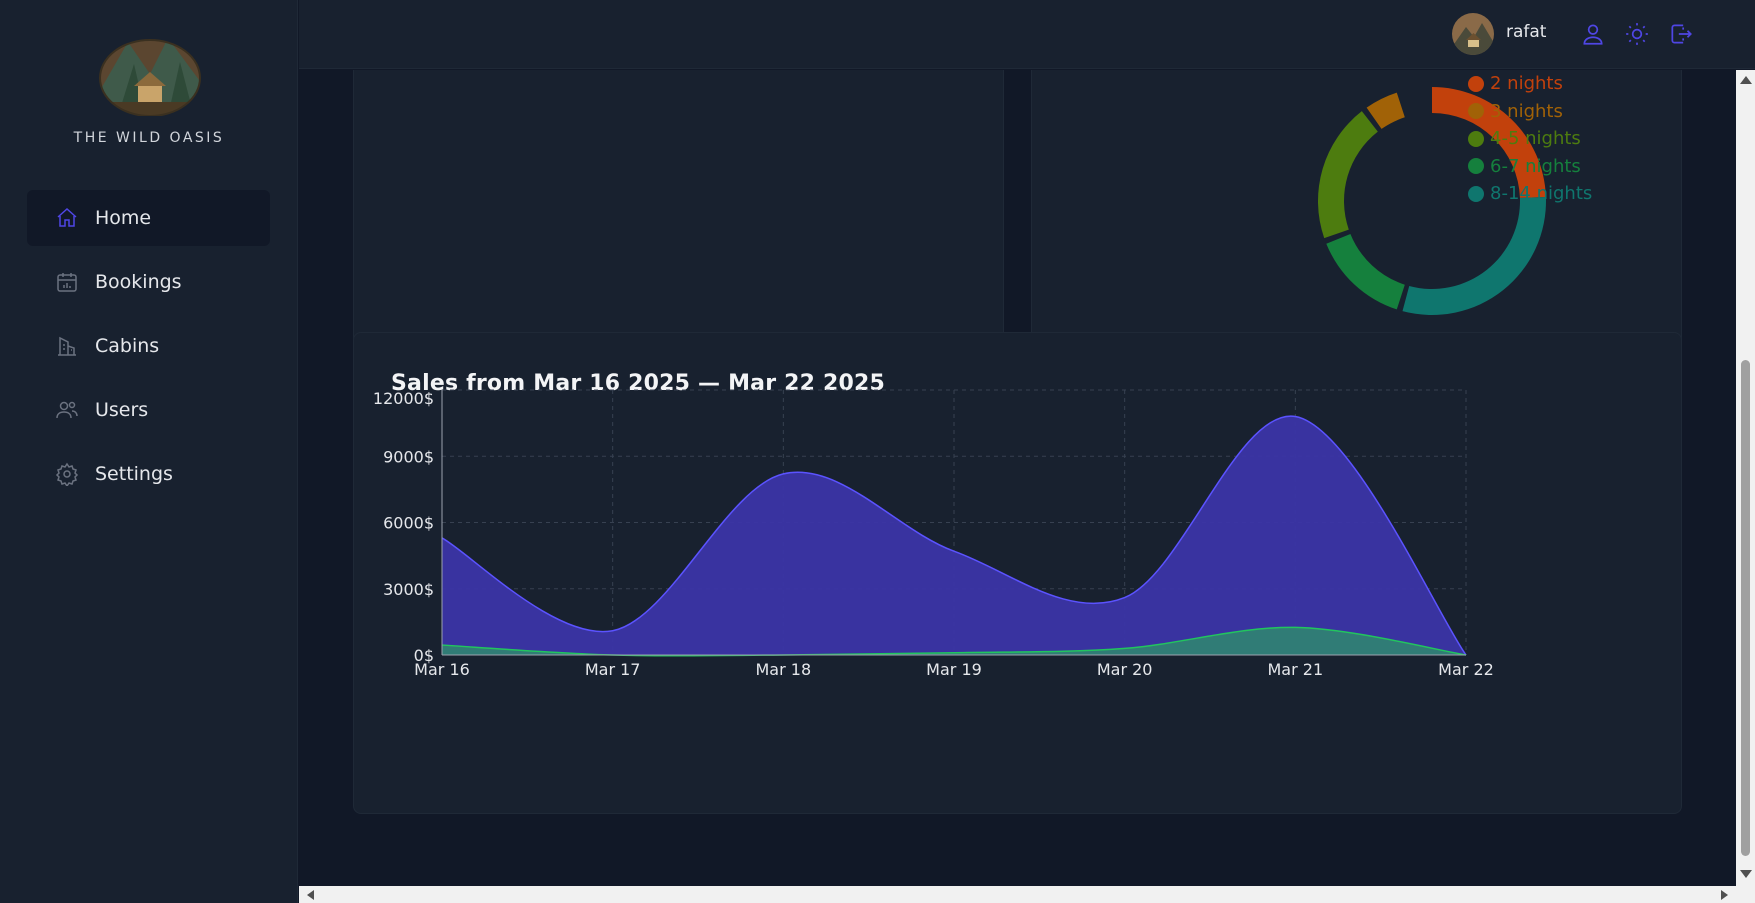 Image resolution: width=1755 pixels, height=903 pixels. What do you see at coordinates (67, 218) in the screenshot?
I see `home-icon` at bounding box center [67, 218].